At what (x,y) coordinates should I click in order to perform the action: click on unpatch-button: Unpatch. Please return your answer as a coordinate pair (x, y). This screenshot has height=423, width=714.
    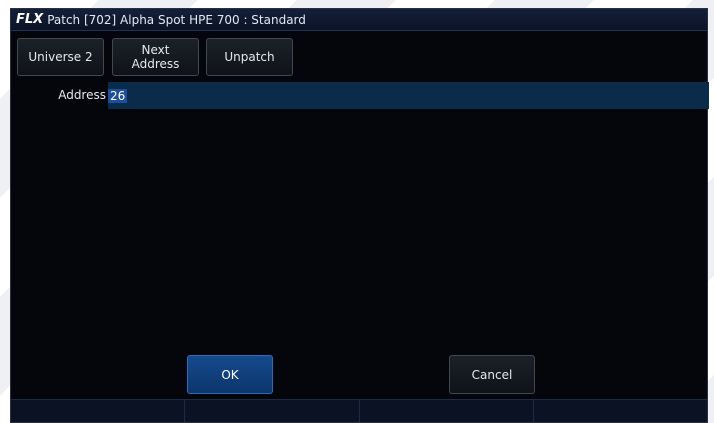
    Looking at the image, I should click on (249, 57).